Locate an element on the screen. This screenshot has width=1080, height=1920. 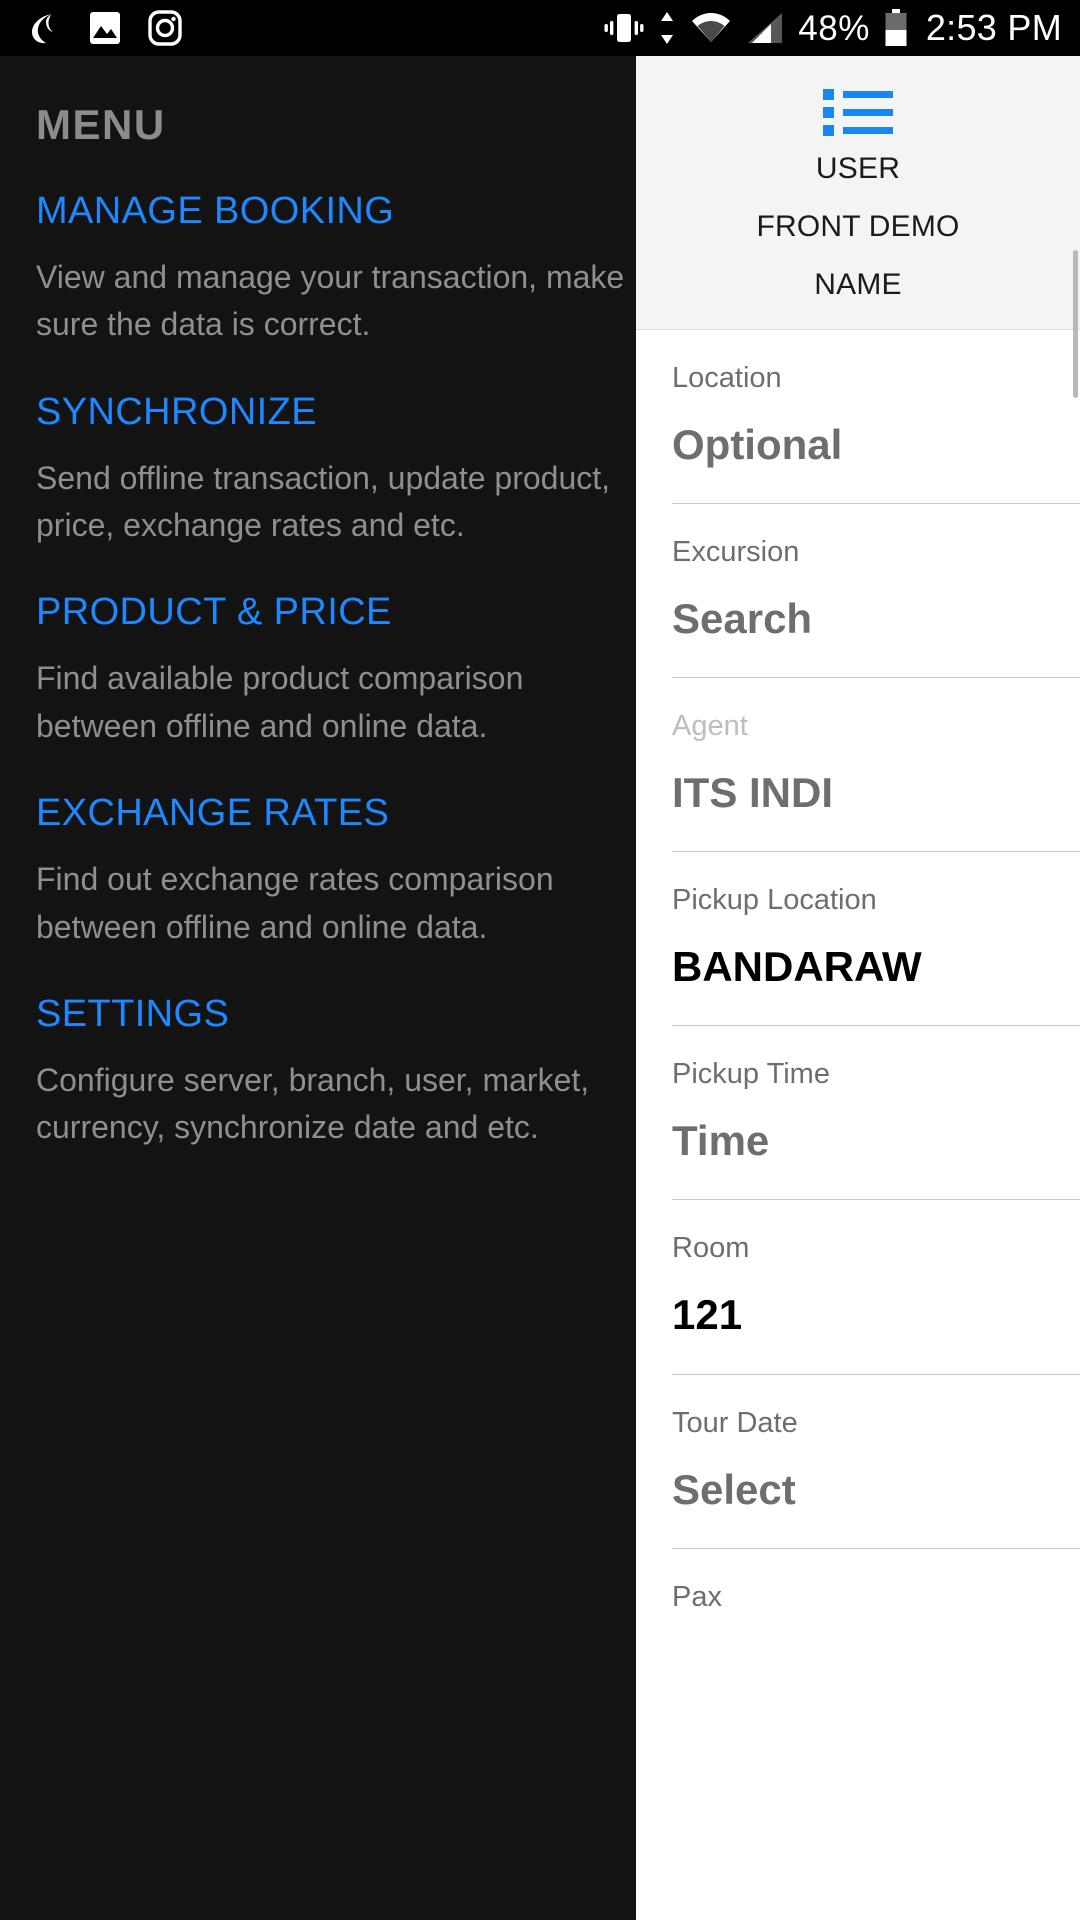
vibrate-icon is located at coordinates (624, 28).